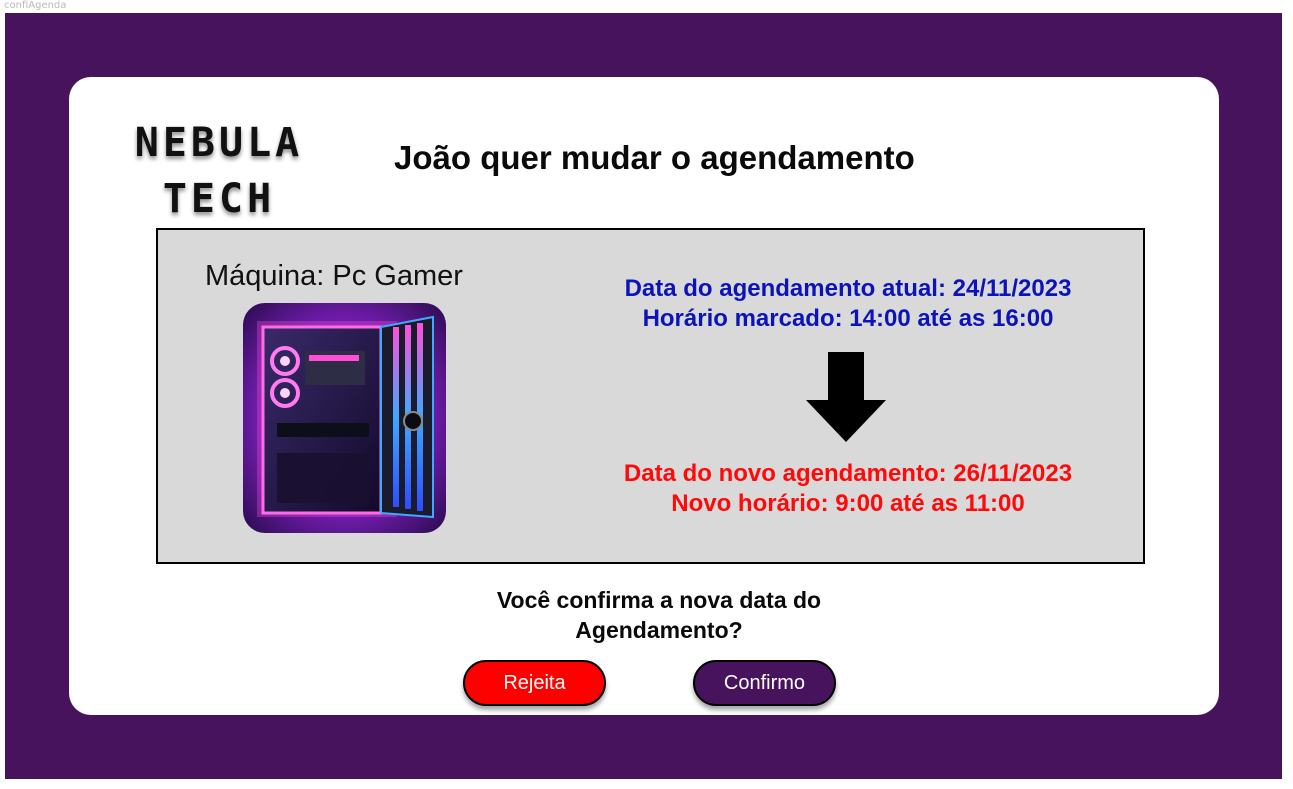 This screenshot has width=1293, height=789. Describe the element at coordinates (344, 418) in the screenshot. I see `pc-gamer-image` at that location.